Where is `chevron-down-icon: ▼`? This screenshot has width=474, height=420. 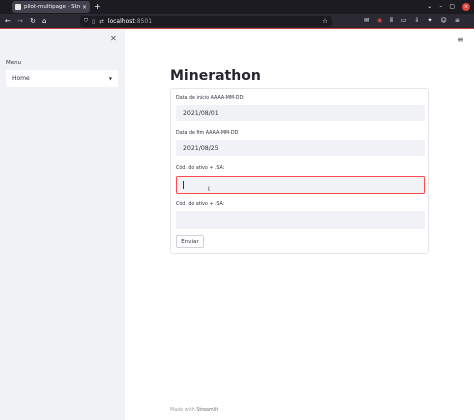 chevron-down-icon: ▼ is located at coordinates (110, 78).